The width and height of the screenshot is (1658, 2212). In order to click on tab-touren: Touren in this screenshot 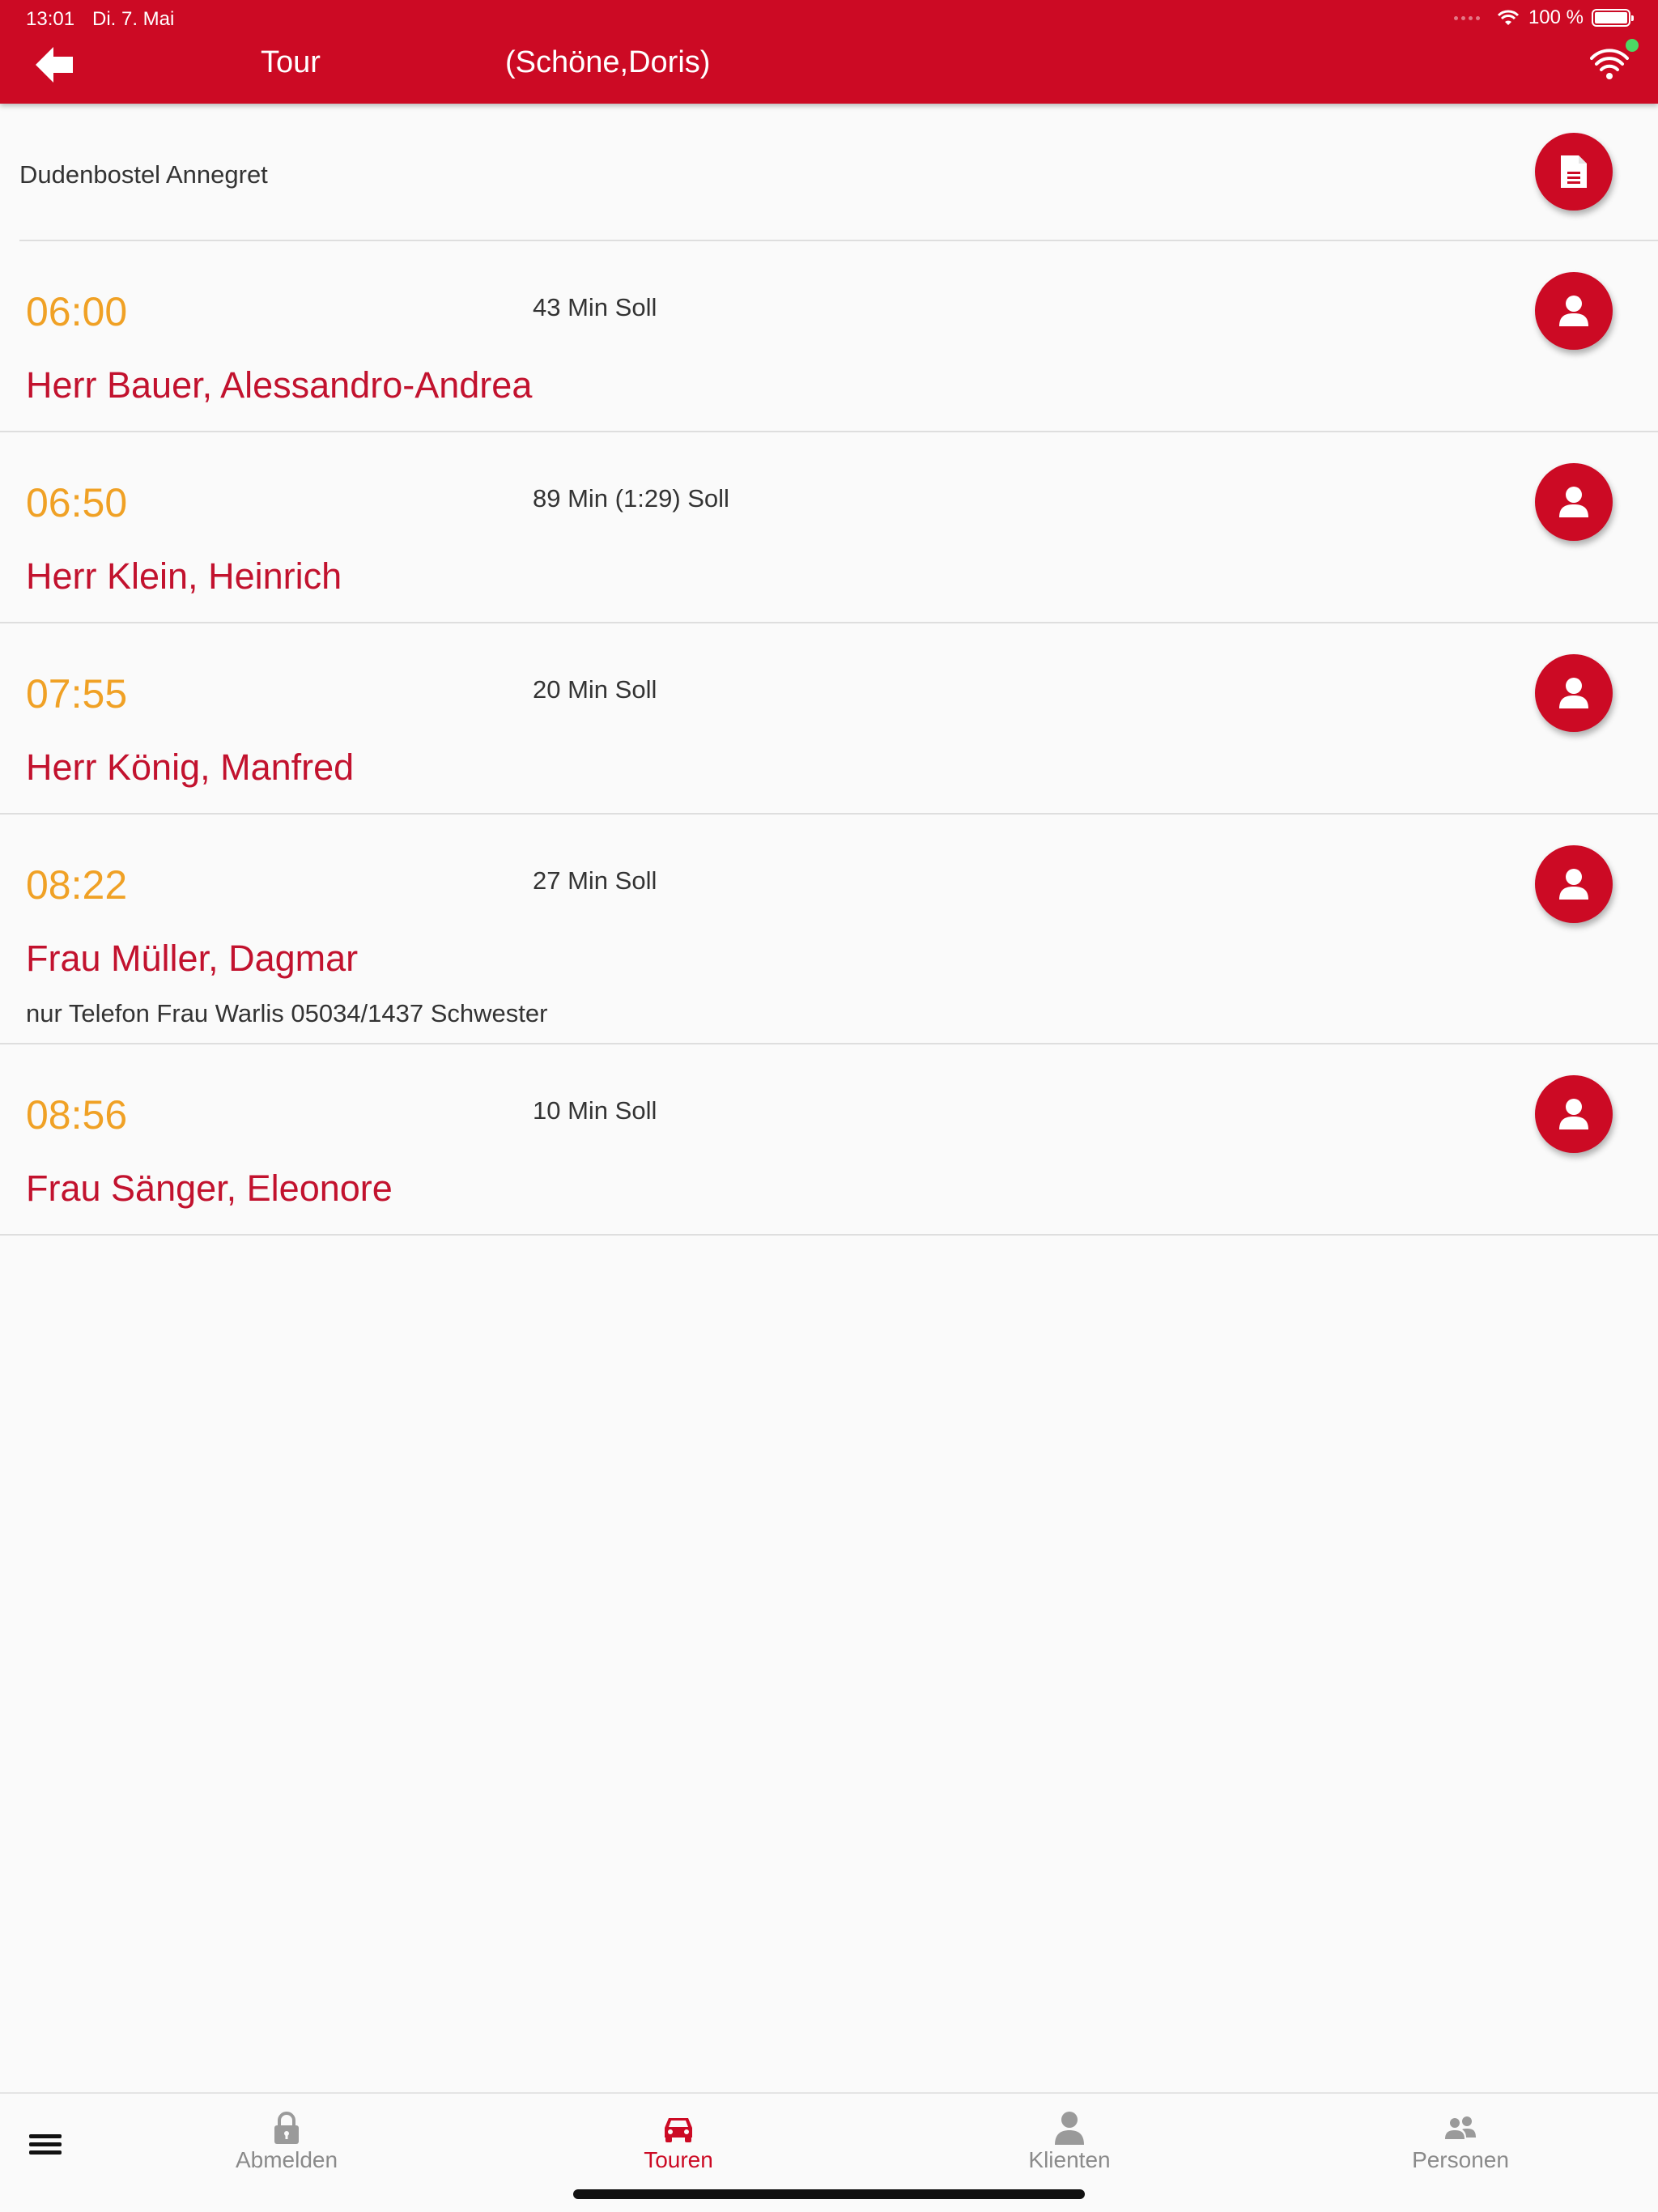, I will do `click(678, 2142)`.